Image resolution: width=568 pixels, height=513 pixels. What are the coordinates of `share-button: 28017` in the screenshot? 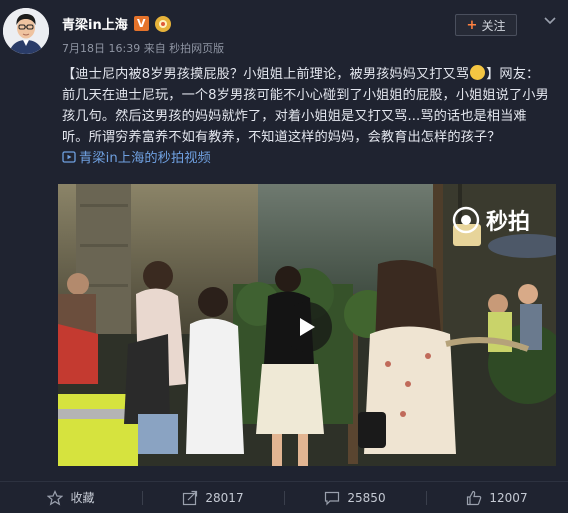 It's located at (213, 497).